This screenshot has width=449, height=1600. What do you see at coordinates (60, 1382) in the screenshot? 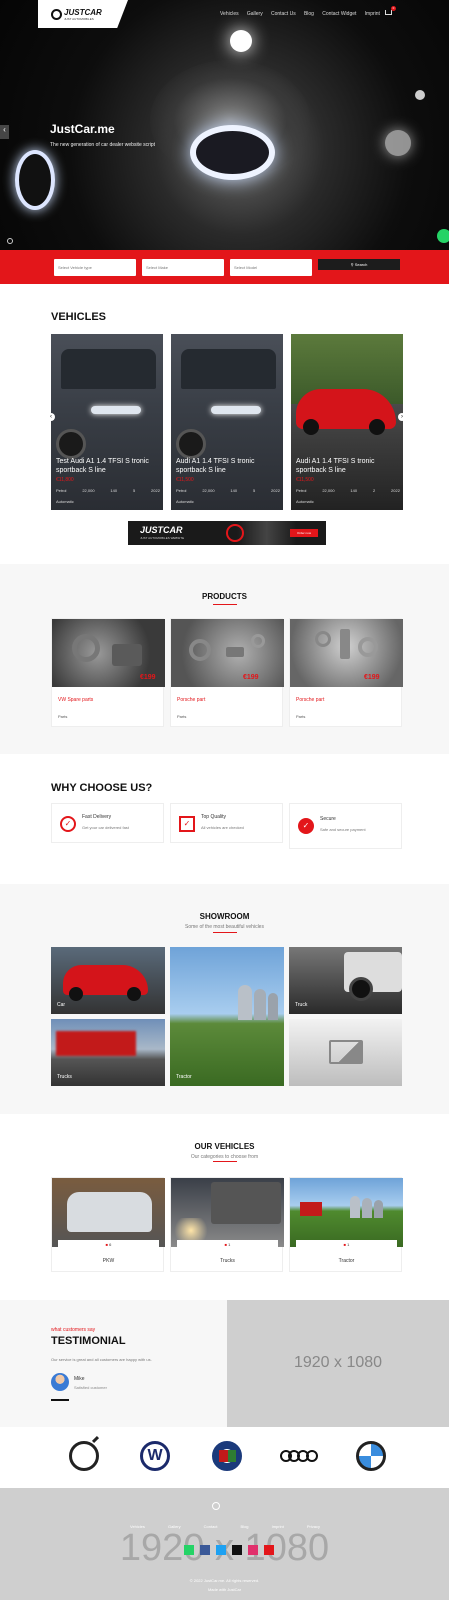
I see `avatar` at bounding box center [60, 1382].